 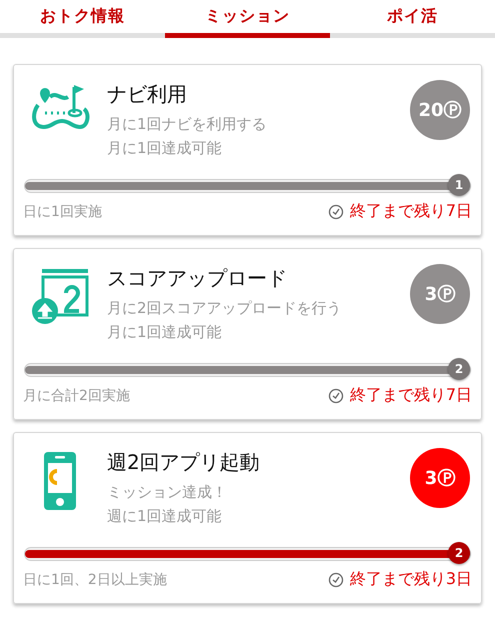 What do you see at coordinates (440, 110) in the screenshot?
I see `points-badge: 20Ⓟ` at bounding box center [440, 110].